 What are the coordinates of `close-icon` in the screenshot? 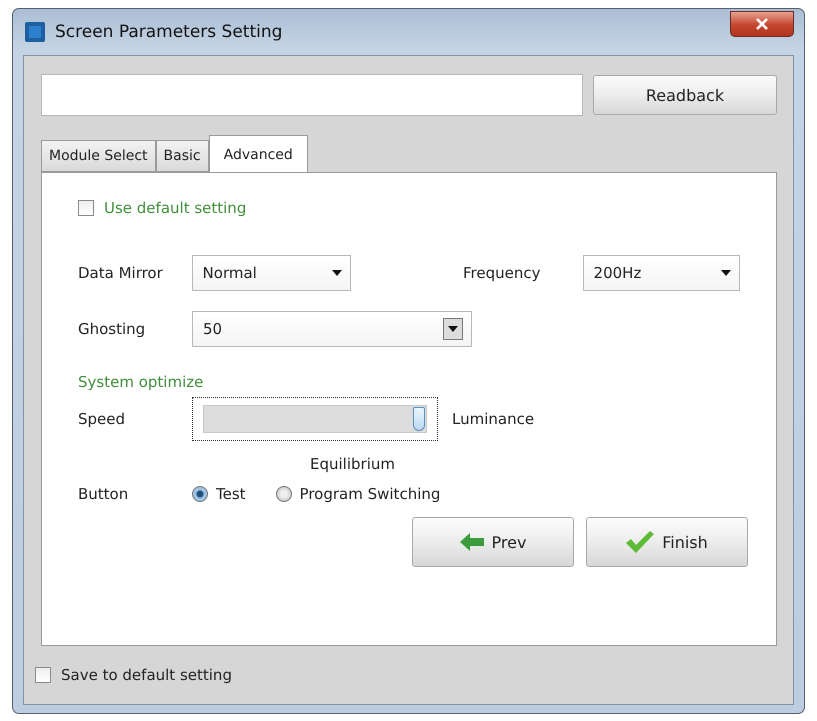 It's located at (762, 24).